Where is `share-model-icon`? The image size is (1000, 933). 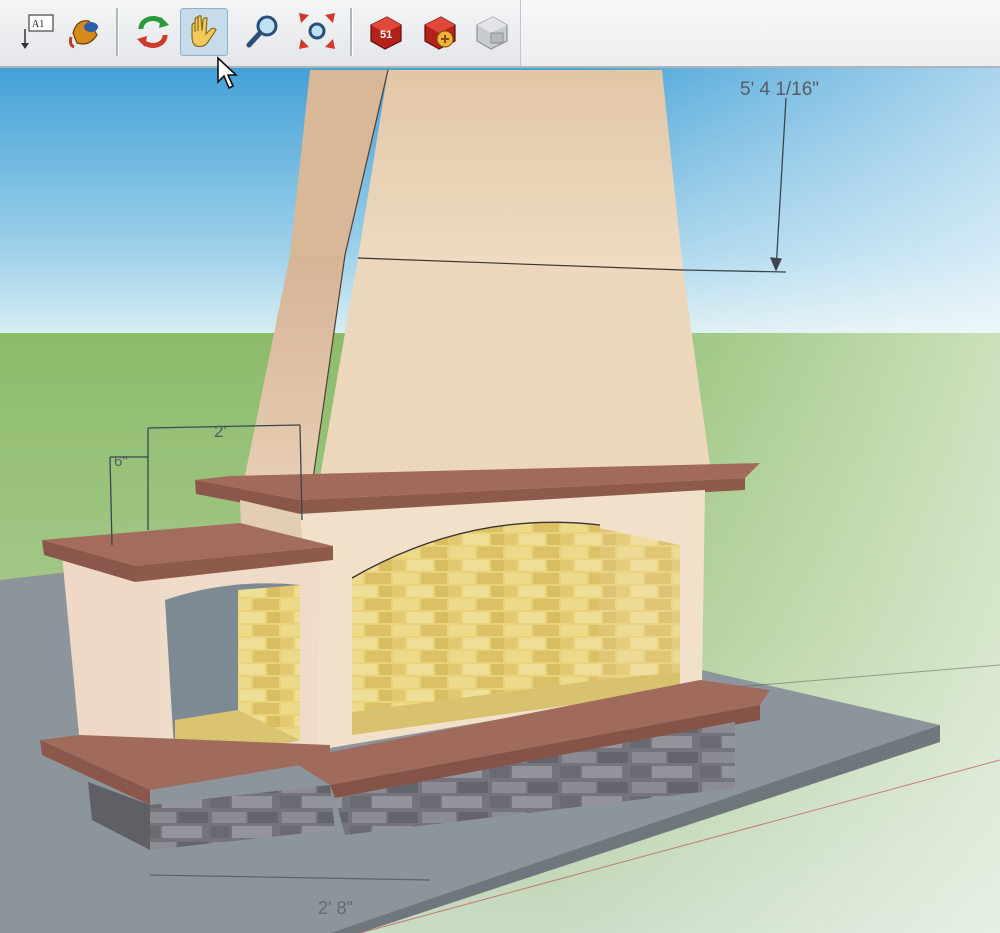
share-model-icon is located at coordinates (440, 33).